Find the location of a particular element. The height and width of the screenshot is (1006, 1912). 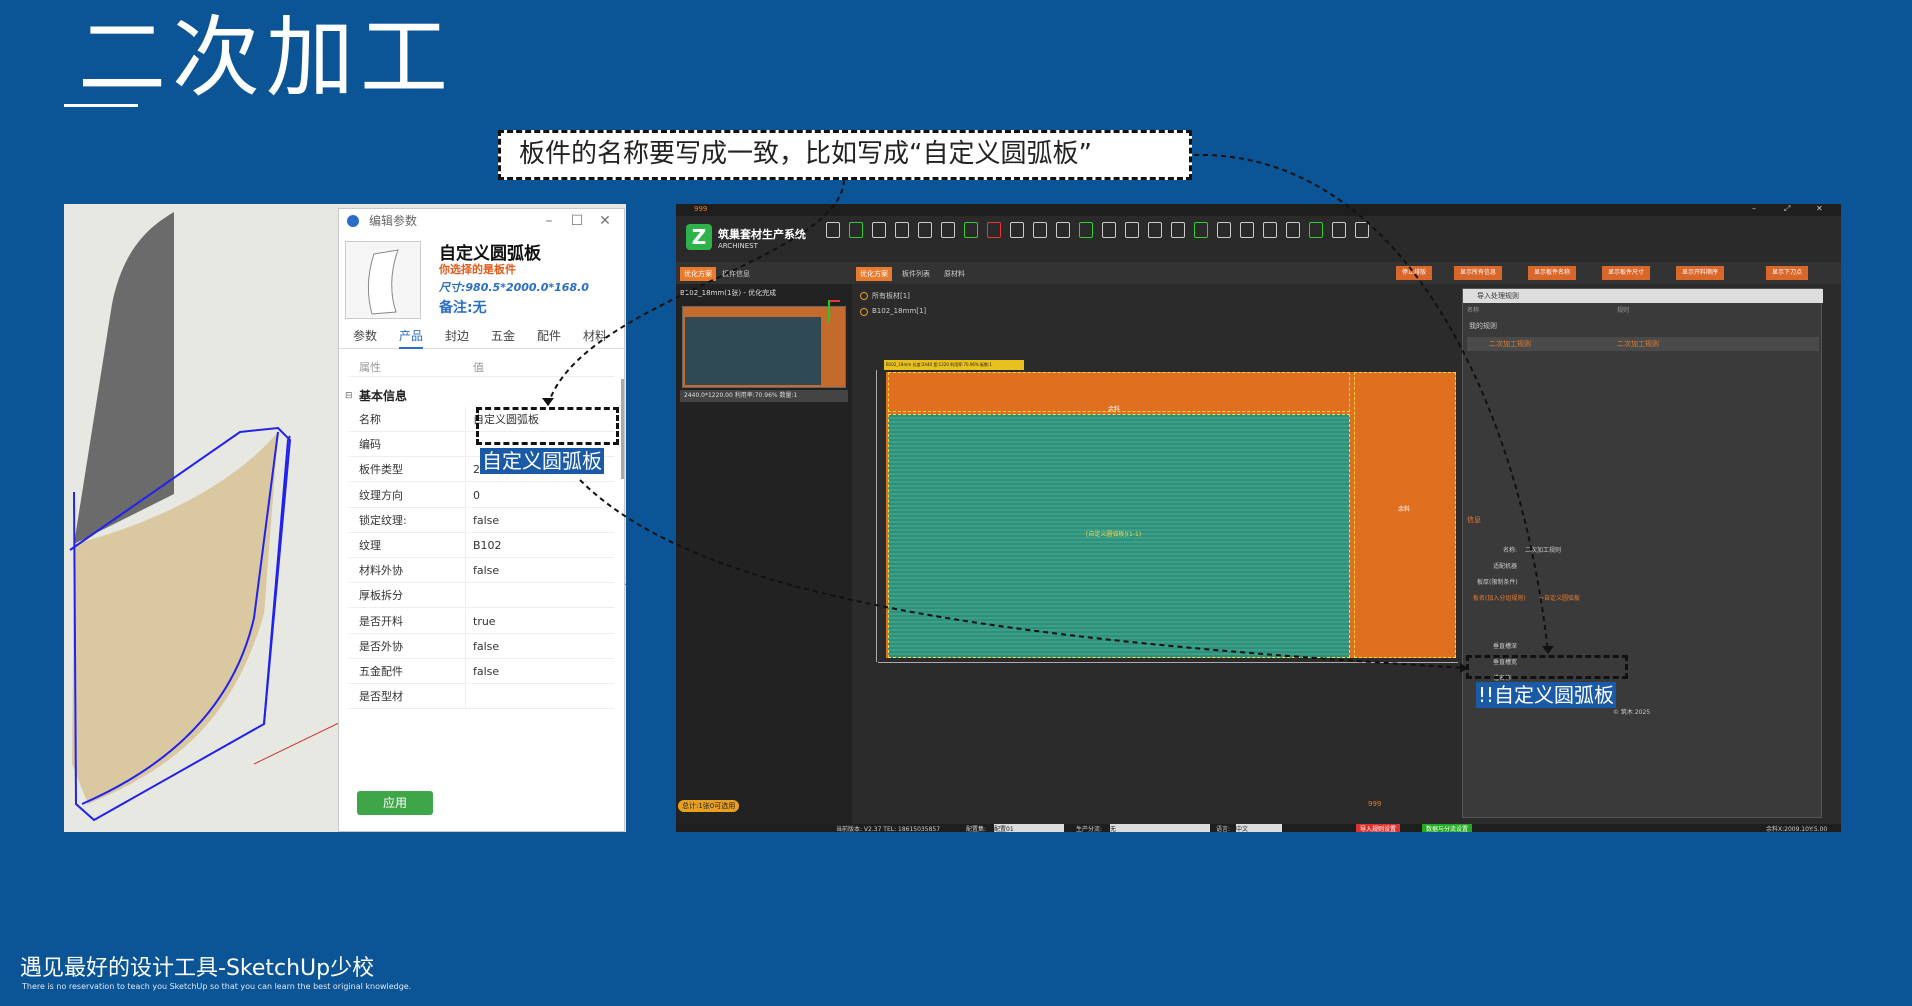

property-row: 五金配件 false is located at coordinates (481, 671).